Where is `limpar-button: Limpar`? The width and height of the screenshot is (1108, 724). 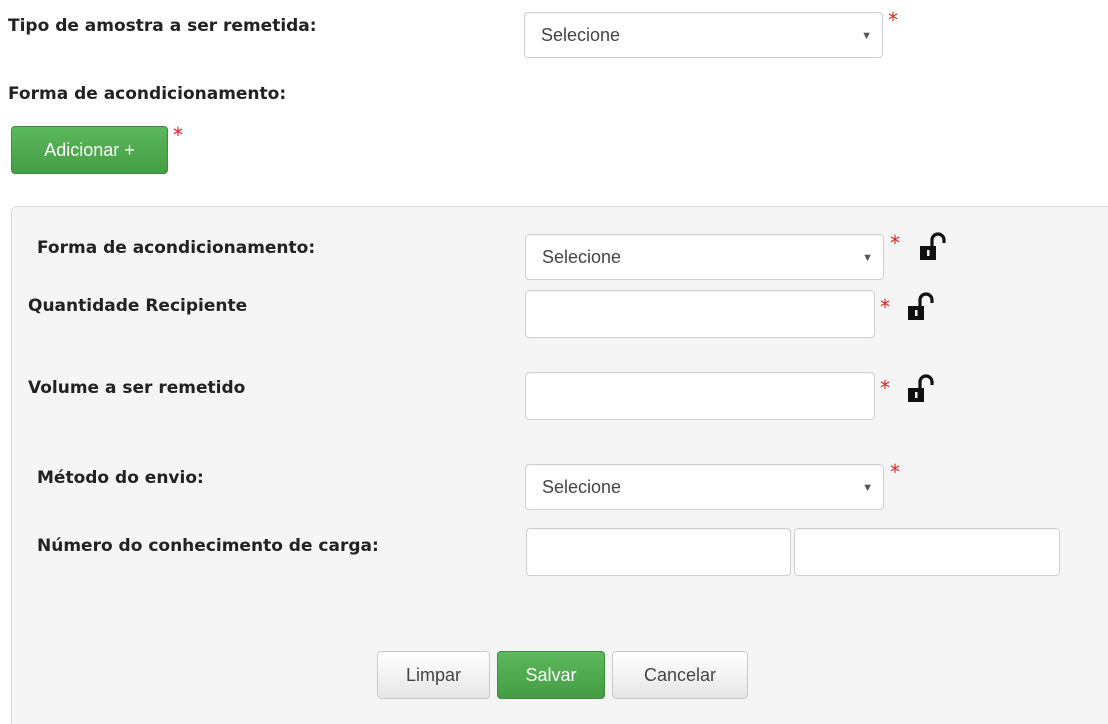
limpar-button: Limpar is located at coordinates (433, 675).